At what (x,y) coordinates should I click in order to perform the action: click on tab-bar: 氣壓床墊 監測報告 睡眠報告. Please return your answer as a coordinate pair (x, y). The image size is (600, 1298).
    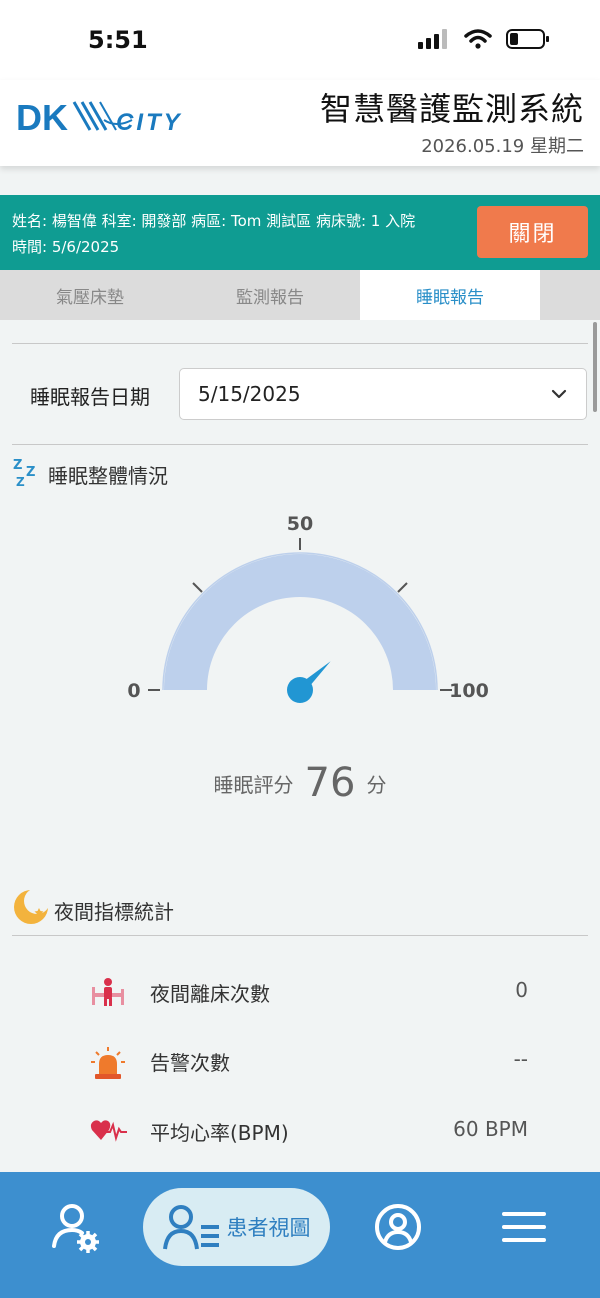
    Looking at the image, I should click on (300, 295).